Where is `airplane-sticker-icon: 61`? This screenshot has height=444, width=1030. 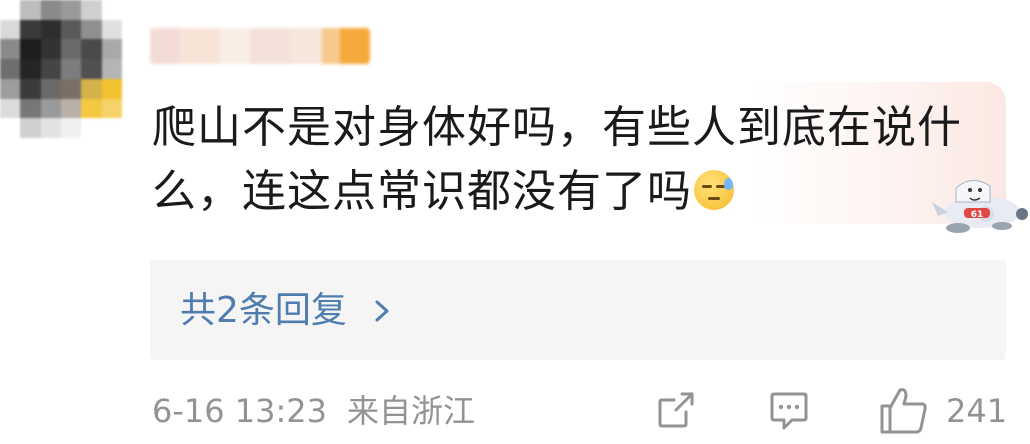
airplane-sticker-icon: 61 is located at coordinates (980, 206).